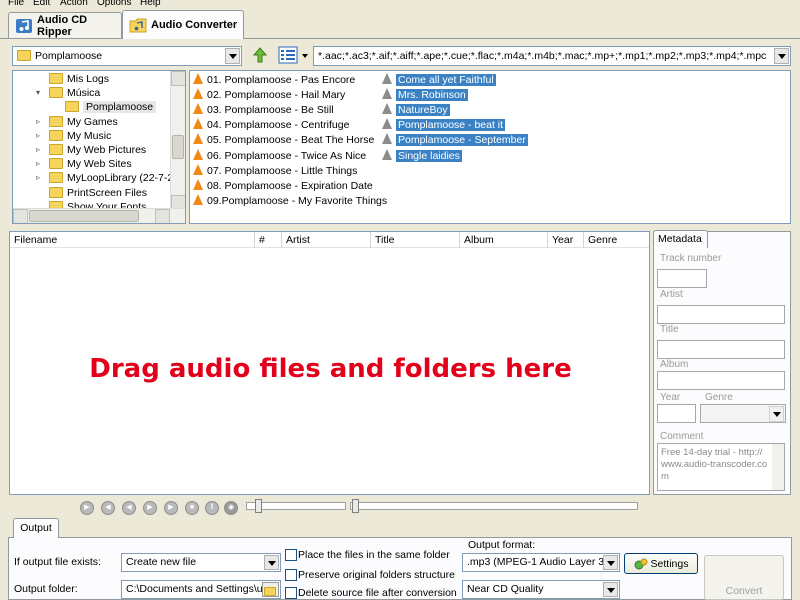  Describe the element at coordinates (355, 506) in the screenshot. I see `seek-slider-thumb` at that location.